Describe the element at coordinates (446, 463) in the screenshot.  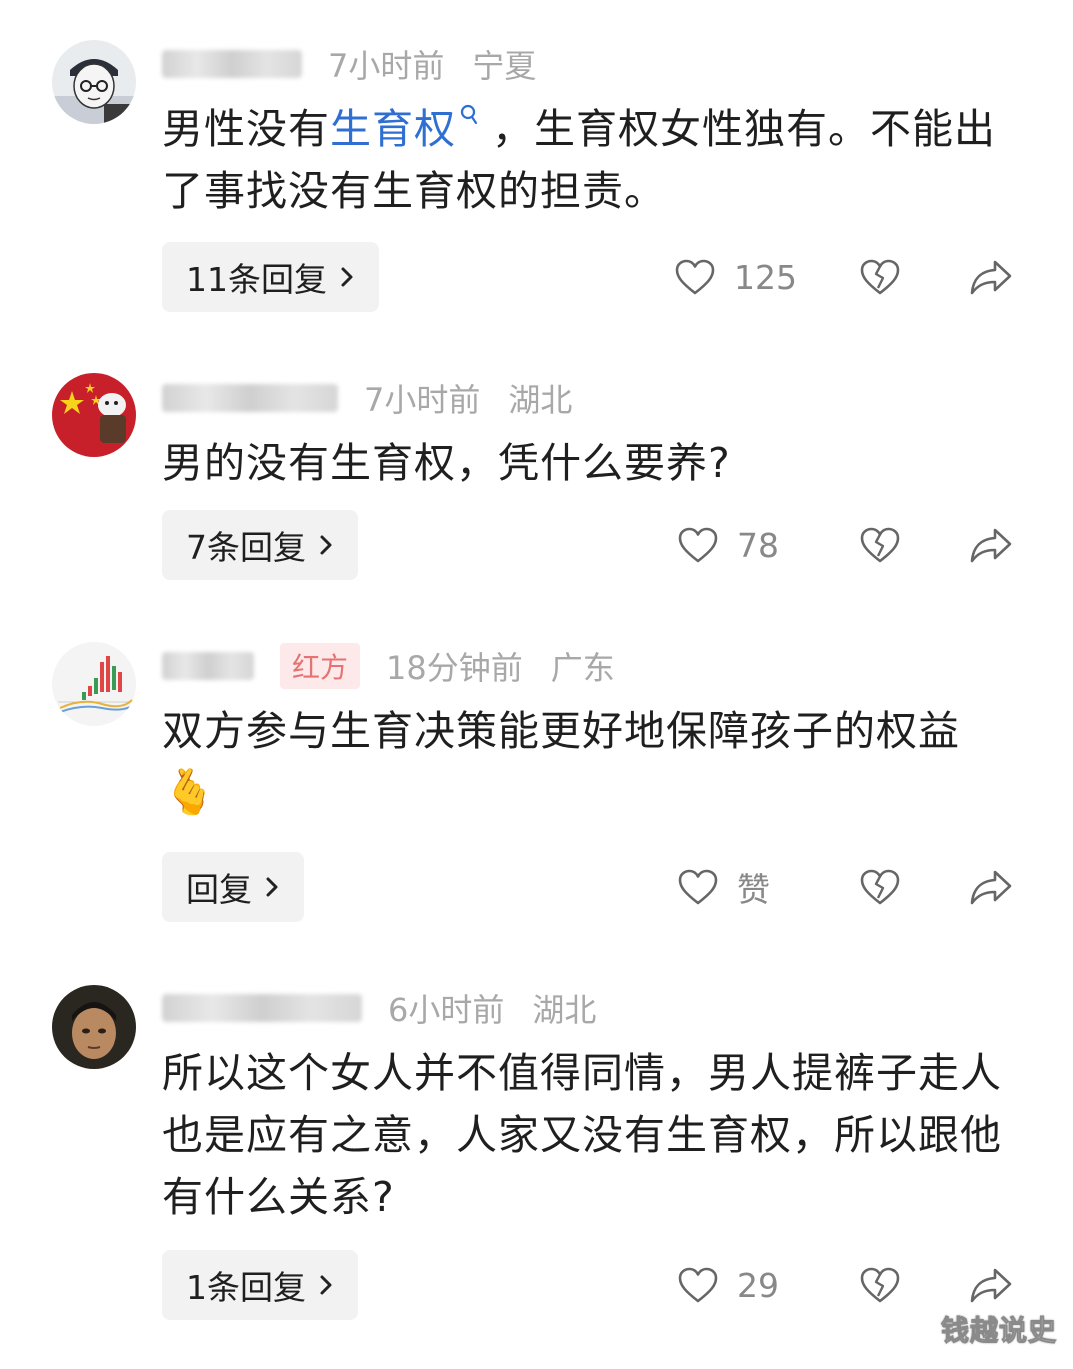
I see `comment-text: 男的没有生育权，凭什么要养?` at that location.